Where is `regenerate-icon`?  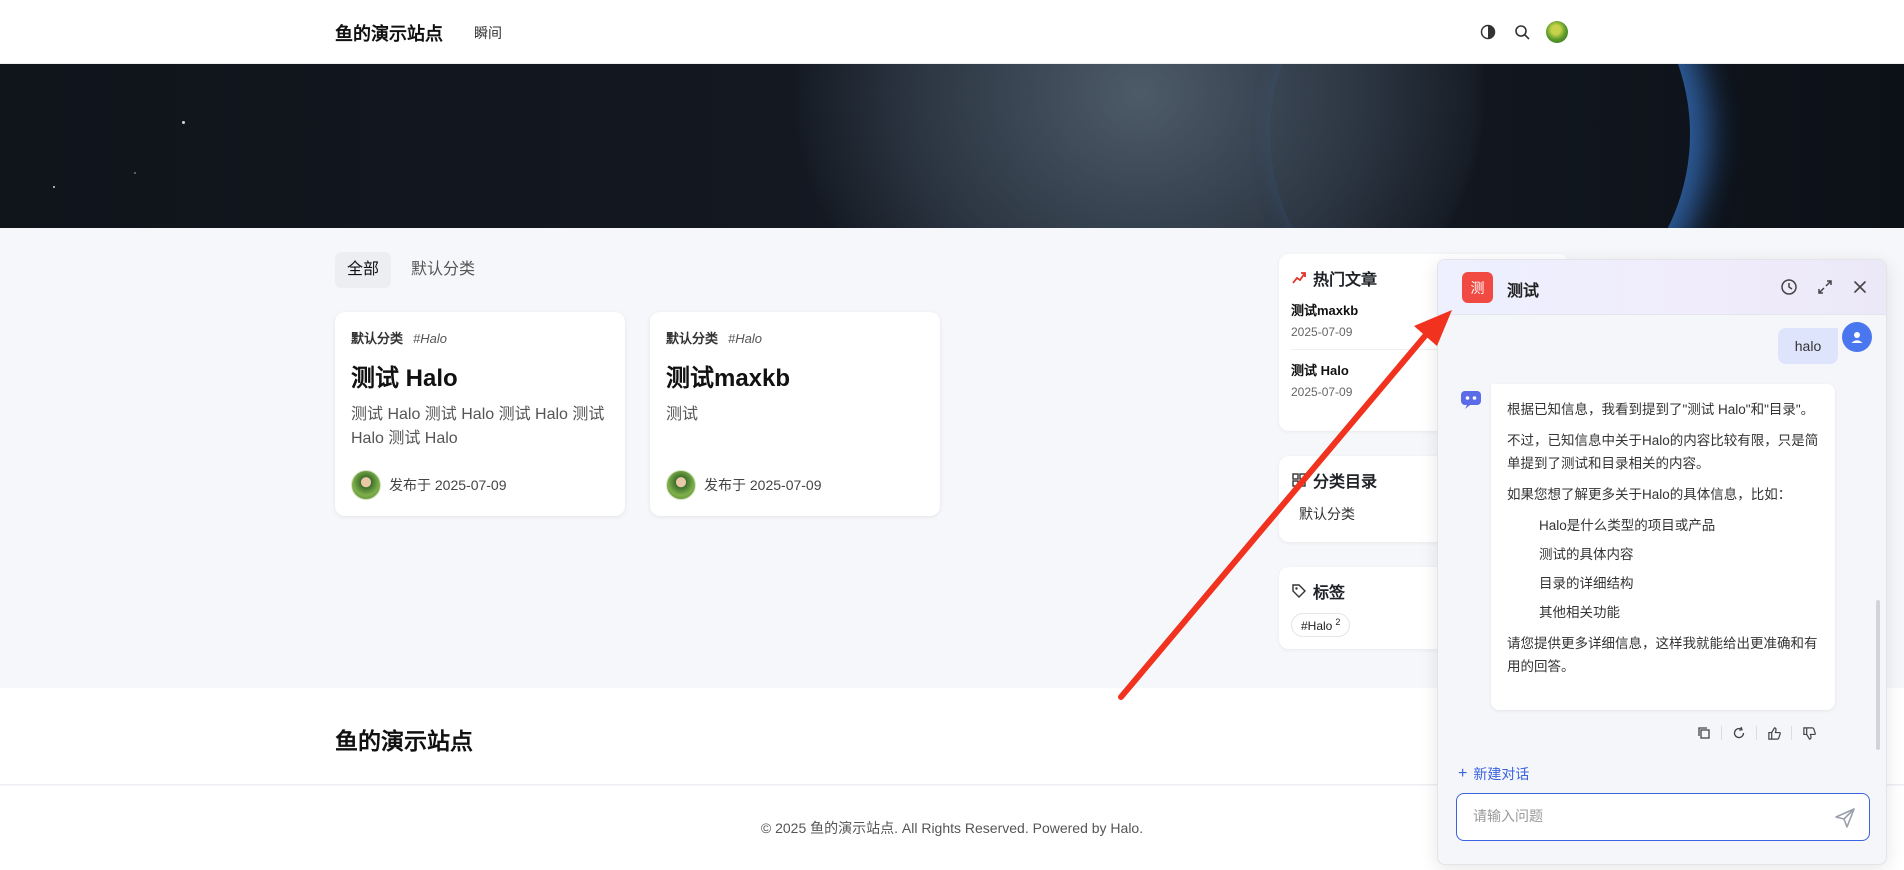
regenerate-icon is located at coordinates (1739, 733).